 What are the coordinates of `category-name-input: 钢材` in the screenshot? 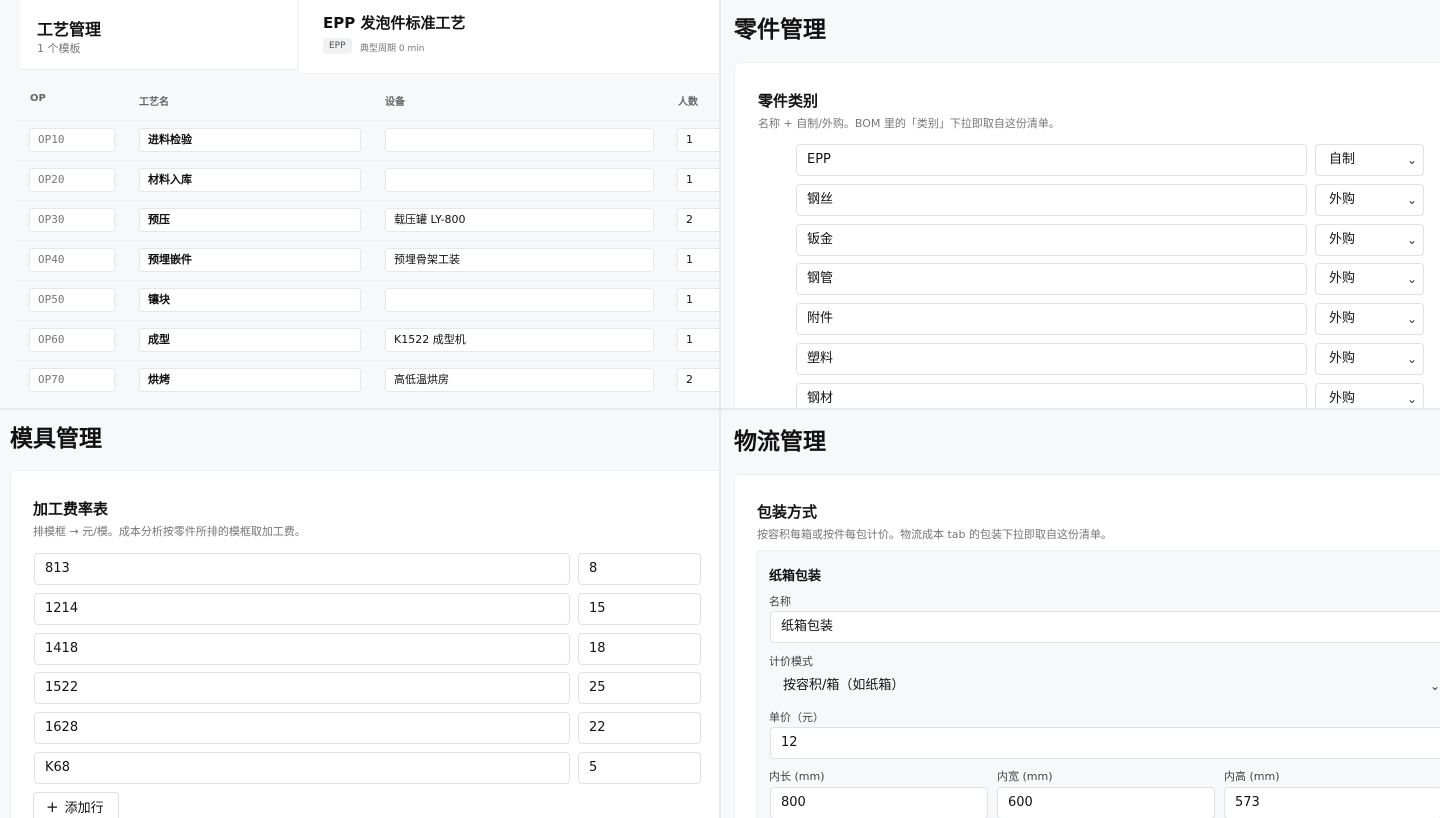 It's located at (1051, 395).